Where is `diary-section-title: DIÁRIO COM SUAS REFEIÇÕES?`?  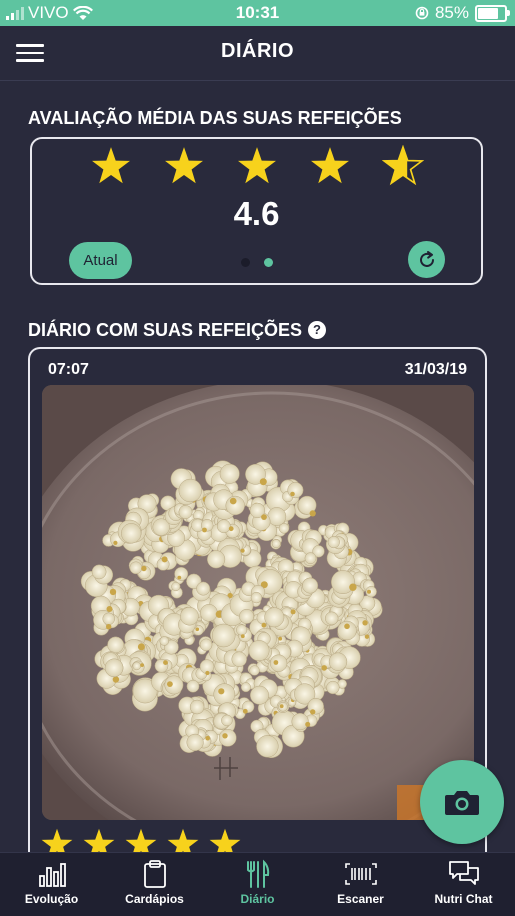 diary-section-title: DIÁRIO COM SUAS REFEIÇÕES? is located at coordinates (177, 330).